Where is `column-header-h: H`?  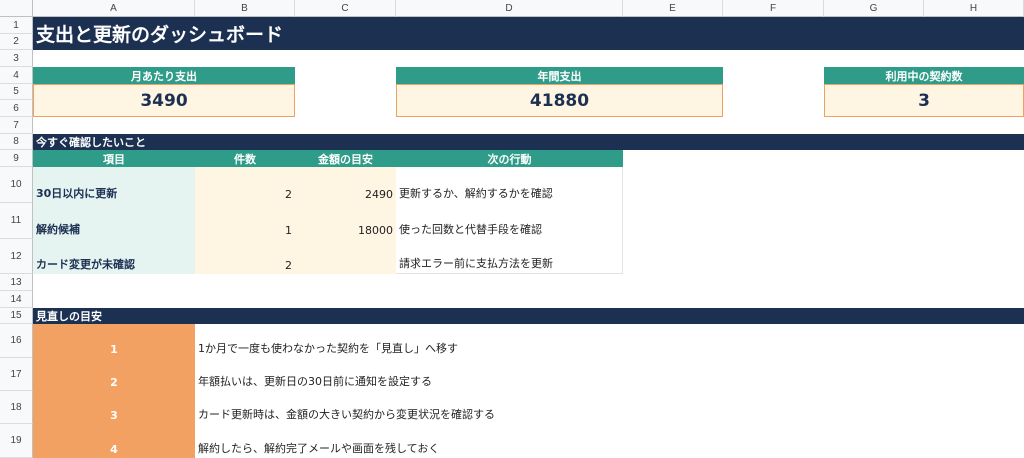 column-header-h: H is located at coordinates (974, 8).